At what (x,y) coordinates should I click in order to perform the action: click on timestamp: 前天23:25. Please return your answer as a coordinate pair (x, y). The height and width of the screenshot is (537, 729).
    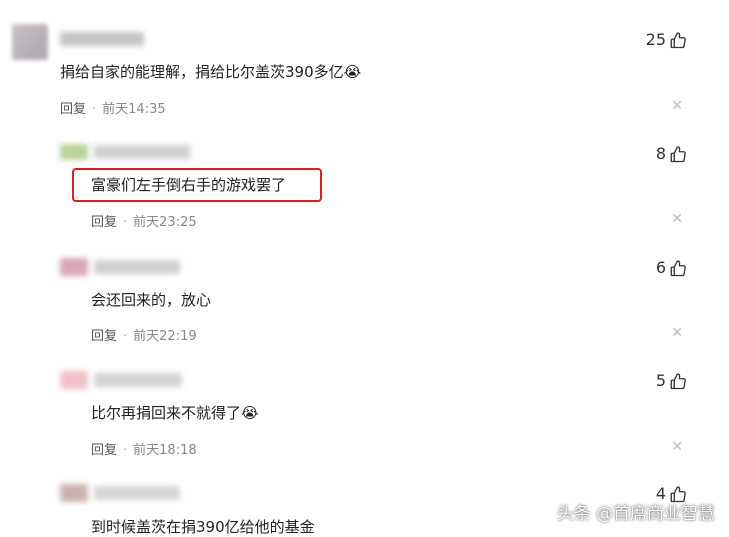
    Looking at the image, I should click on (165, 222).